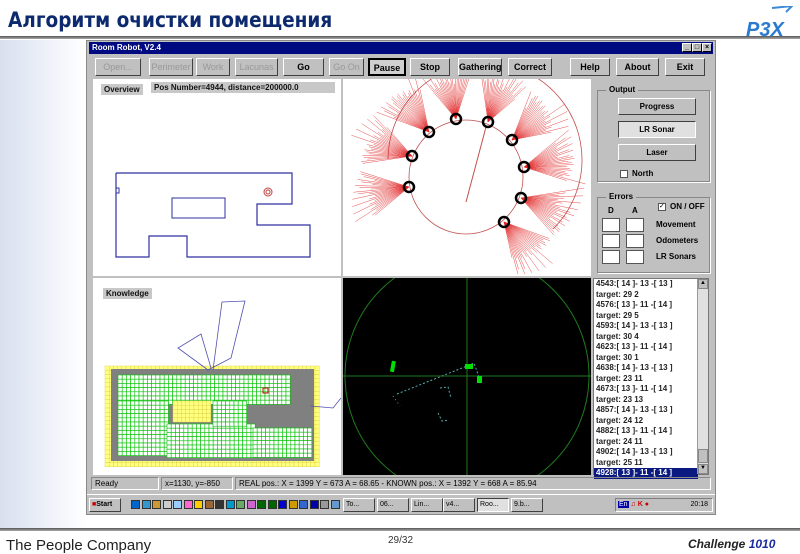 The image size is (800, 554). Describe the element at coordinates (651, 463) in the screenshot. I see `log-item: target: 25 11` at that location.